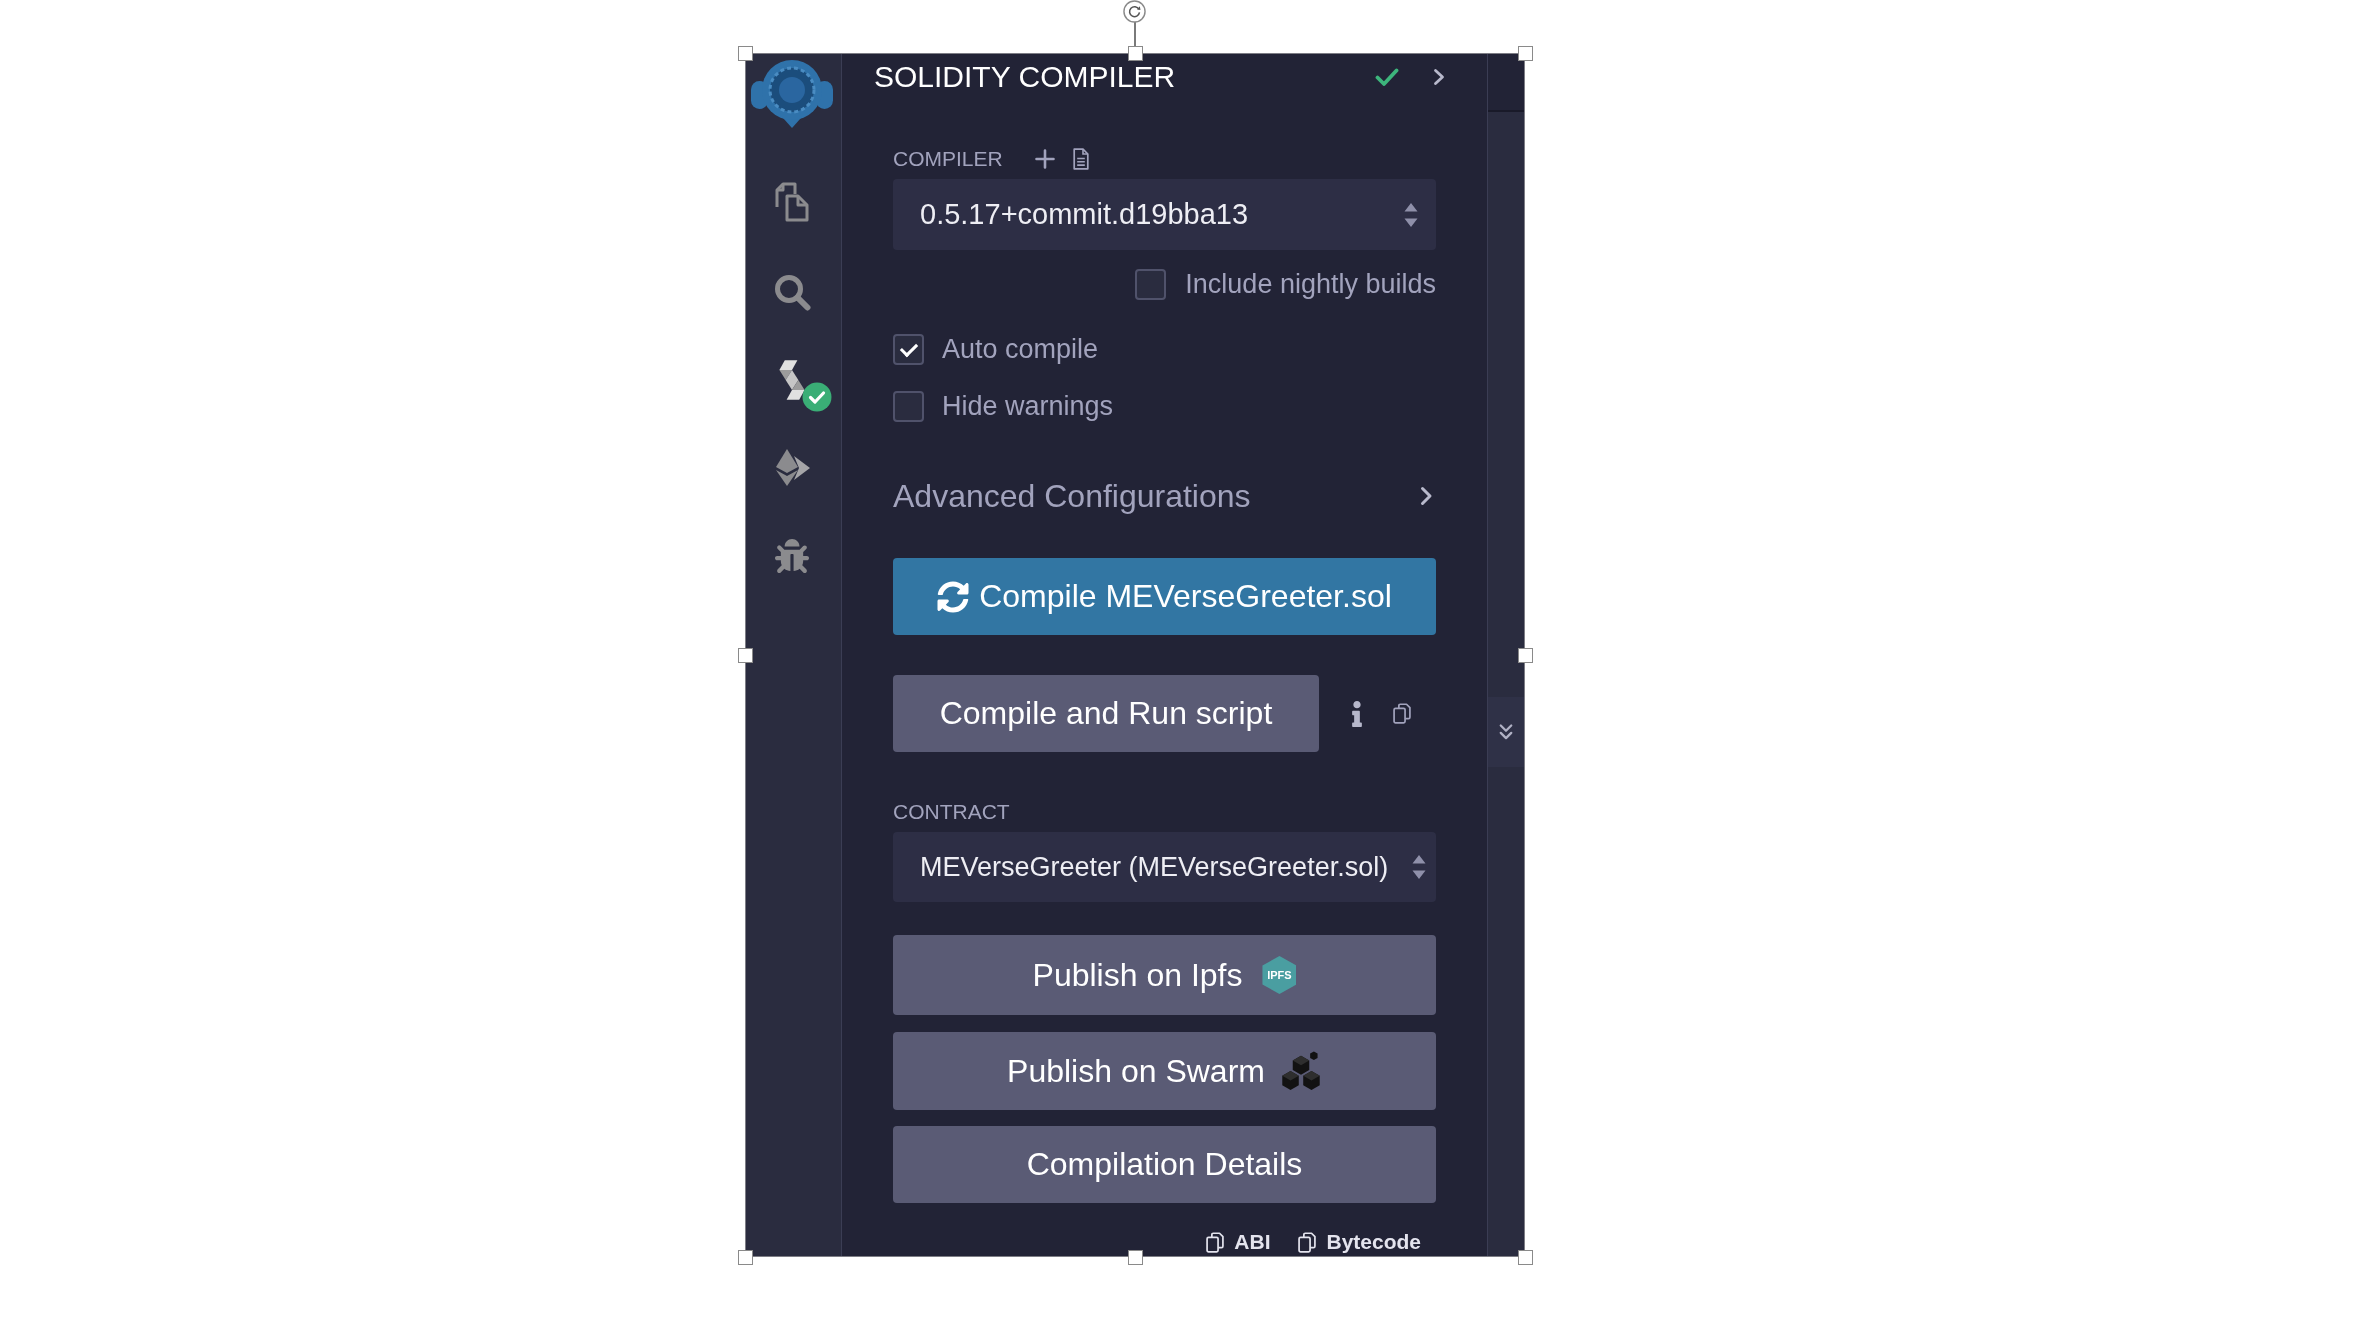  I want to click on collapsible-heading: Advanced Configurations, so click(1072, 496).